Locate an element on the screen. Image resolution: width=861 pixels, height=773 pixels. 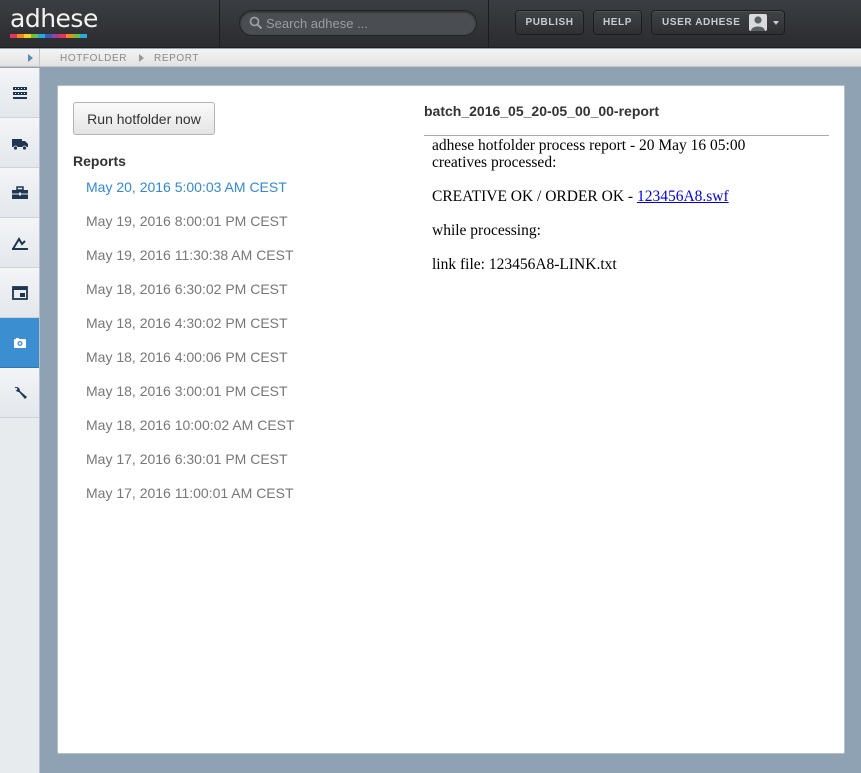
top-bar: adhese PUBLISH HELP USER ADHESE is located at coordinates (430, 24).